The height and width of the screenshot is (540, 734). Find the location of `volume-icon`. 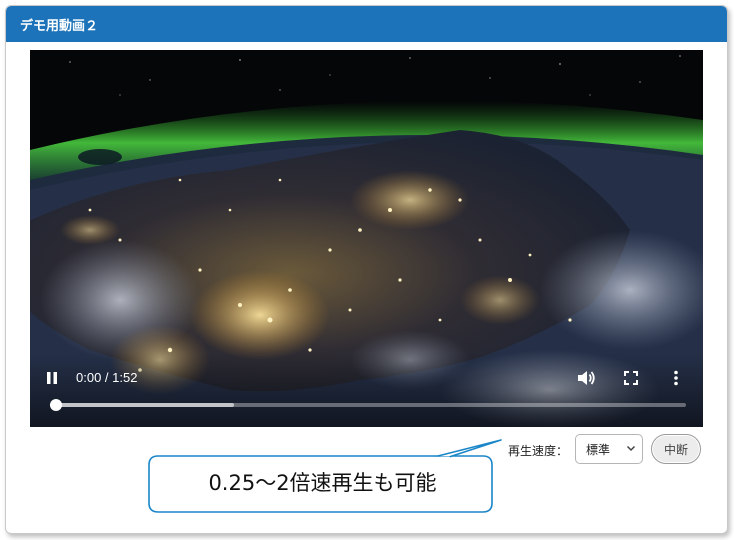

volume-icon is located at coordinates (586, 378).